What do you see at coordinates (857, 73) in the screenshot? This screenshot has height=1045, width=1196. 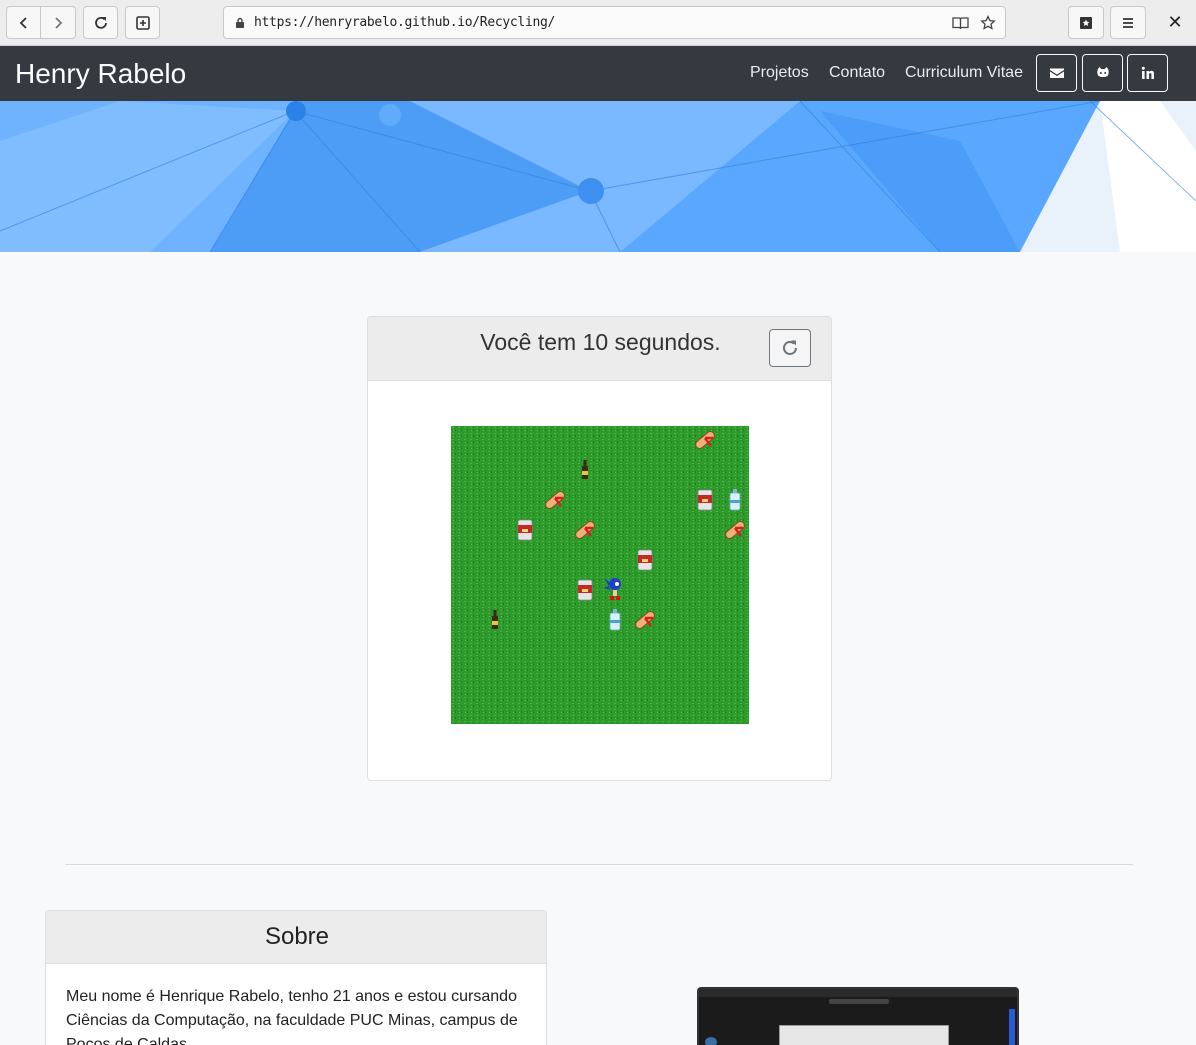 I see `nav-link-contato: Contato` at bounding box center [857, 73].